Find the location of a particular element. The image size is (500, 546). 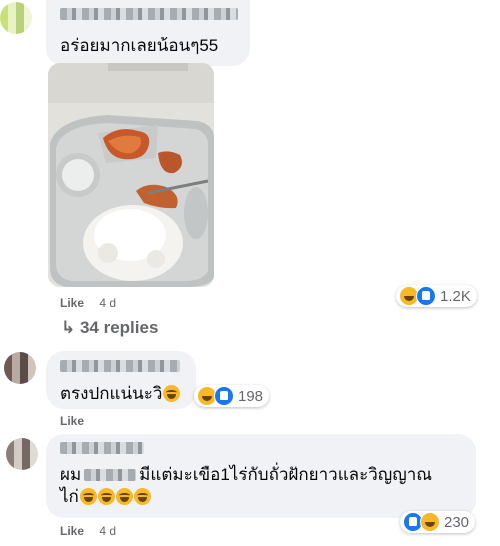

reaction-summary: 198 is located at coordinates (232, 396).